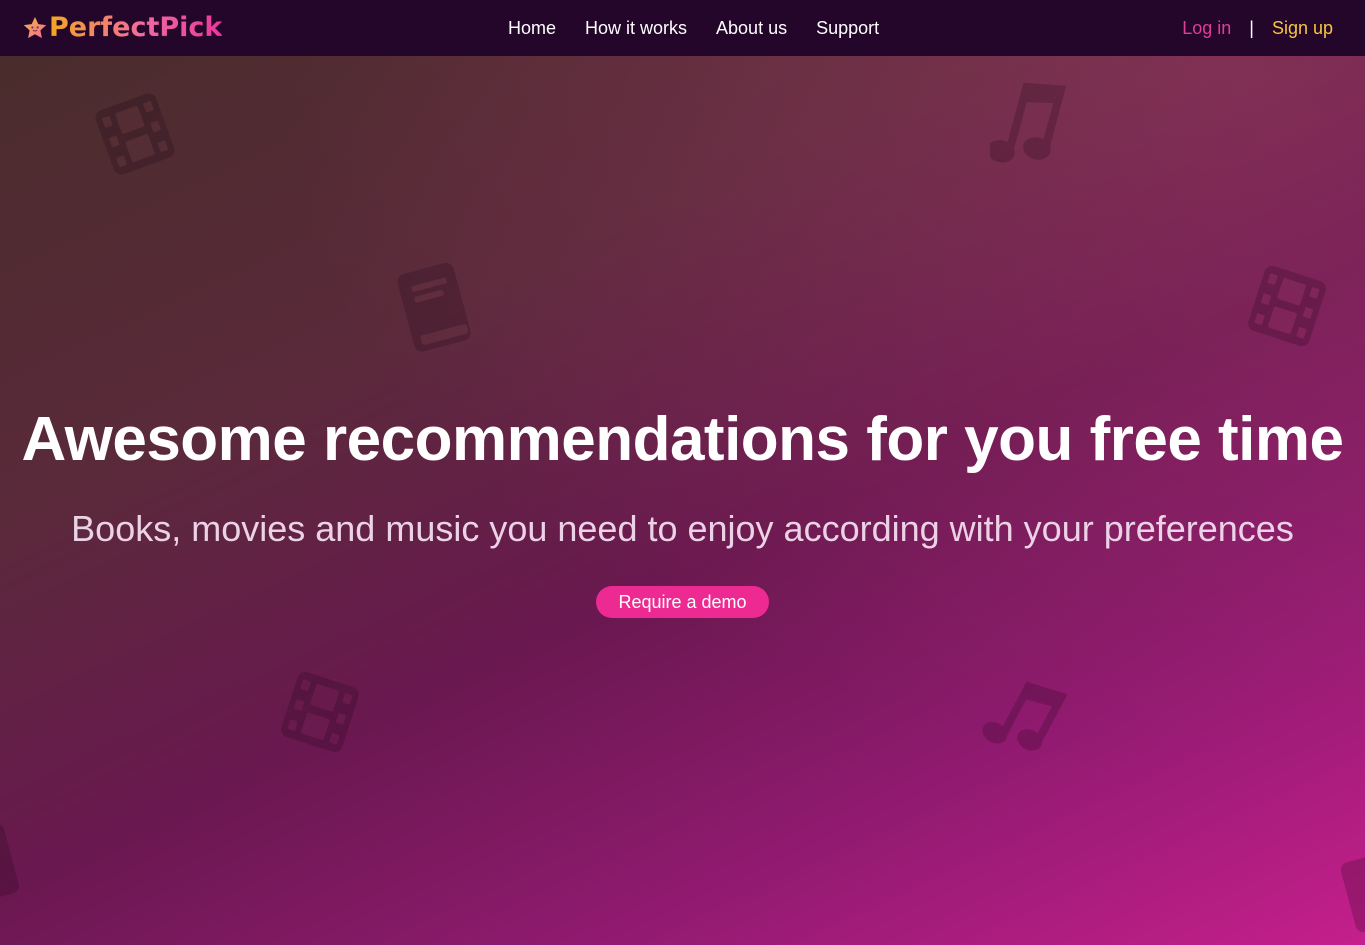 The height and width of the screenshot is (945, 1365). I want to click on star-icon, so click(35, 27).